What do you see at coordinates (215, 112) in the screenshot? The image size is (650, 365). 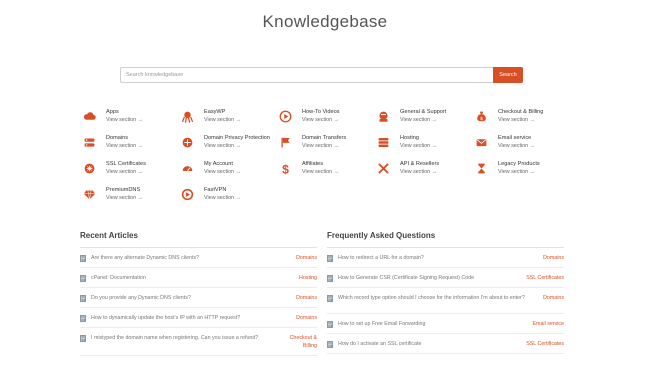 I see `category-name: EasyWP` at bounding box center [215, 112].